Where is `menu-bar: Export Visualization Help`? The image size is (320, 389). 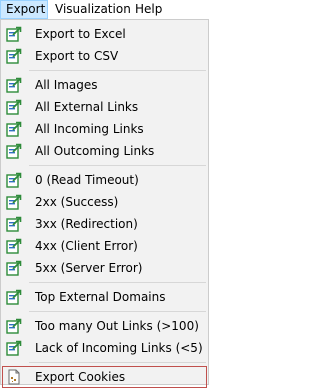 menu-bar: Export Visualization Help is located at coordinates (104, 9).